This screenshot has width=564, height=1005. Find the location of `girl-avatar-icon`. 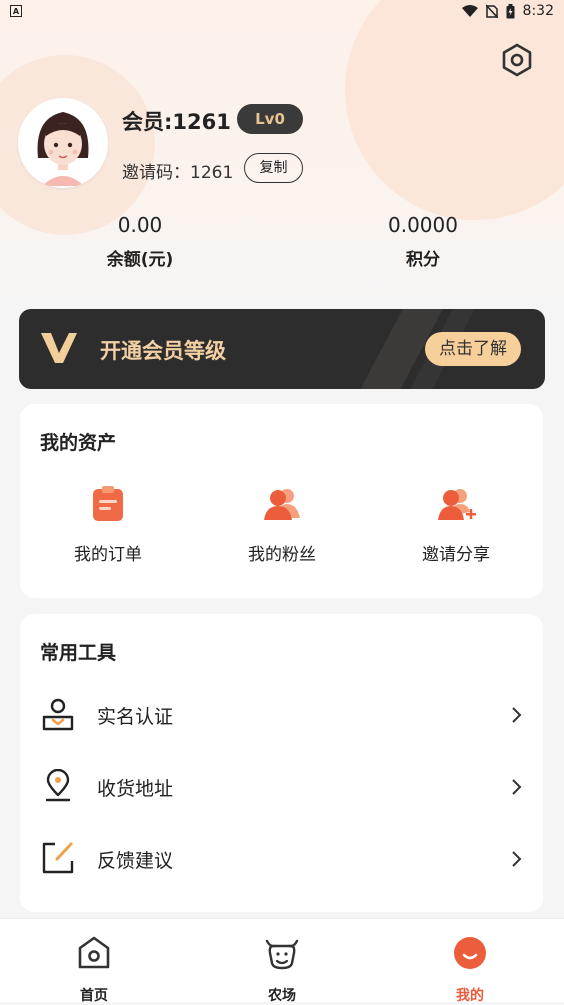

girl-avatar-icon is located at coordinates (63, 149).